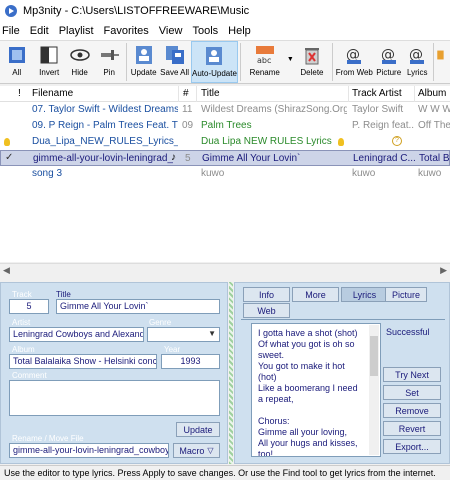 Image resolution: width=450 pixels, height=480 pixels. Describe the element at coordinates (225, 270) in the screenshot. I see `horizontal-scrollbar: ◀ ▶` at that location.